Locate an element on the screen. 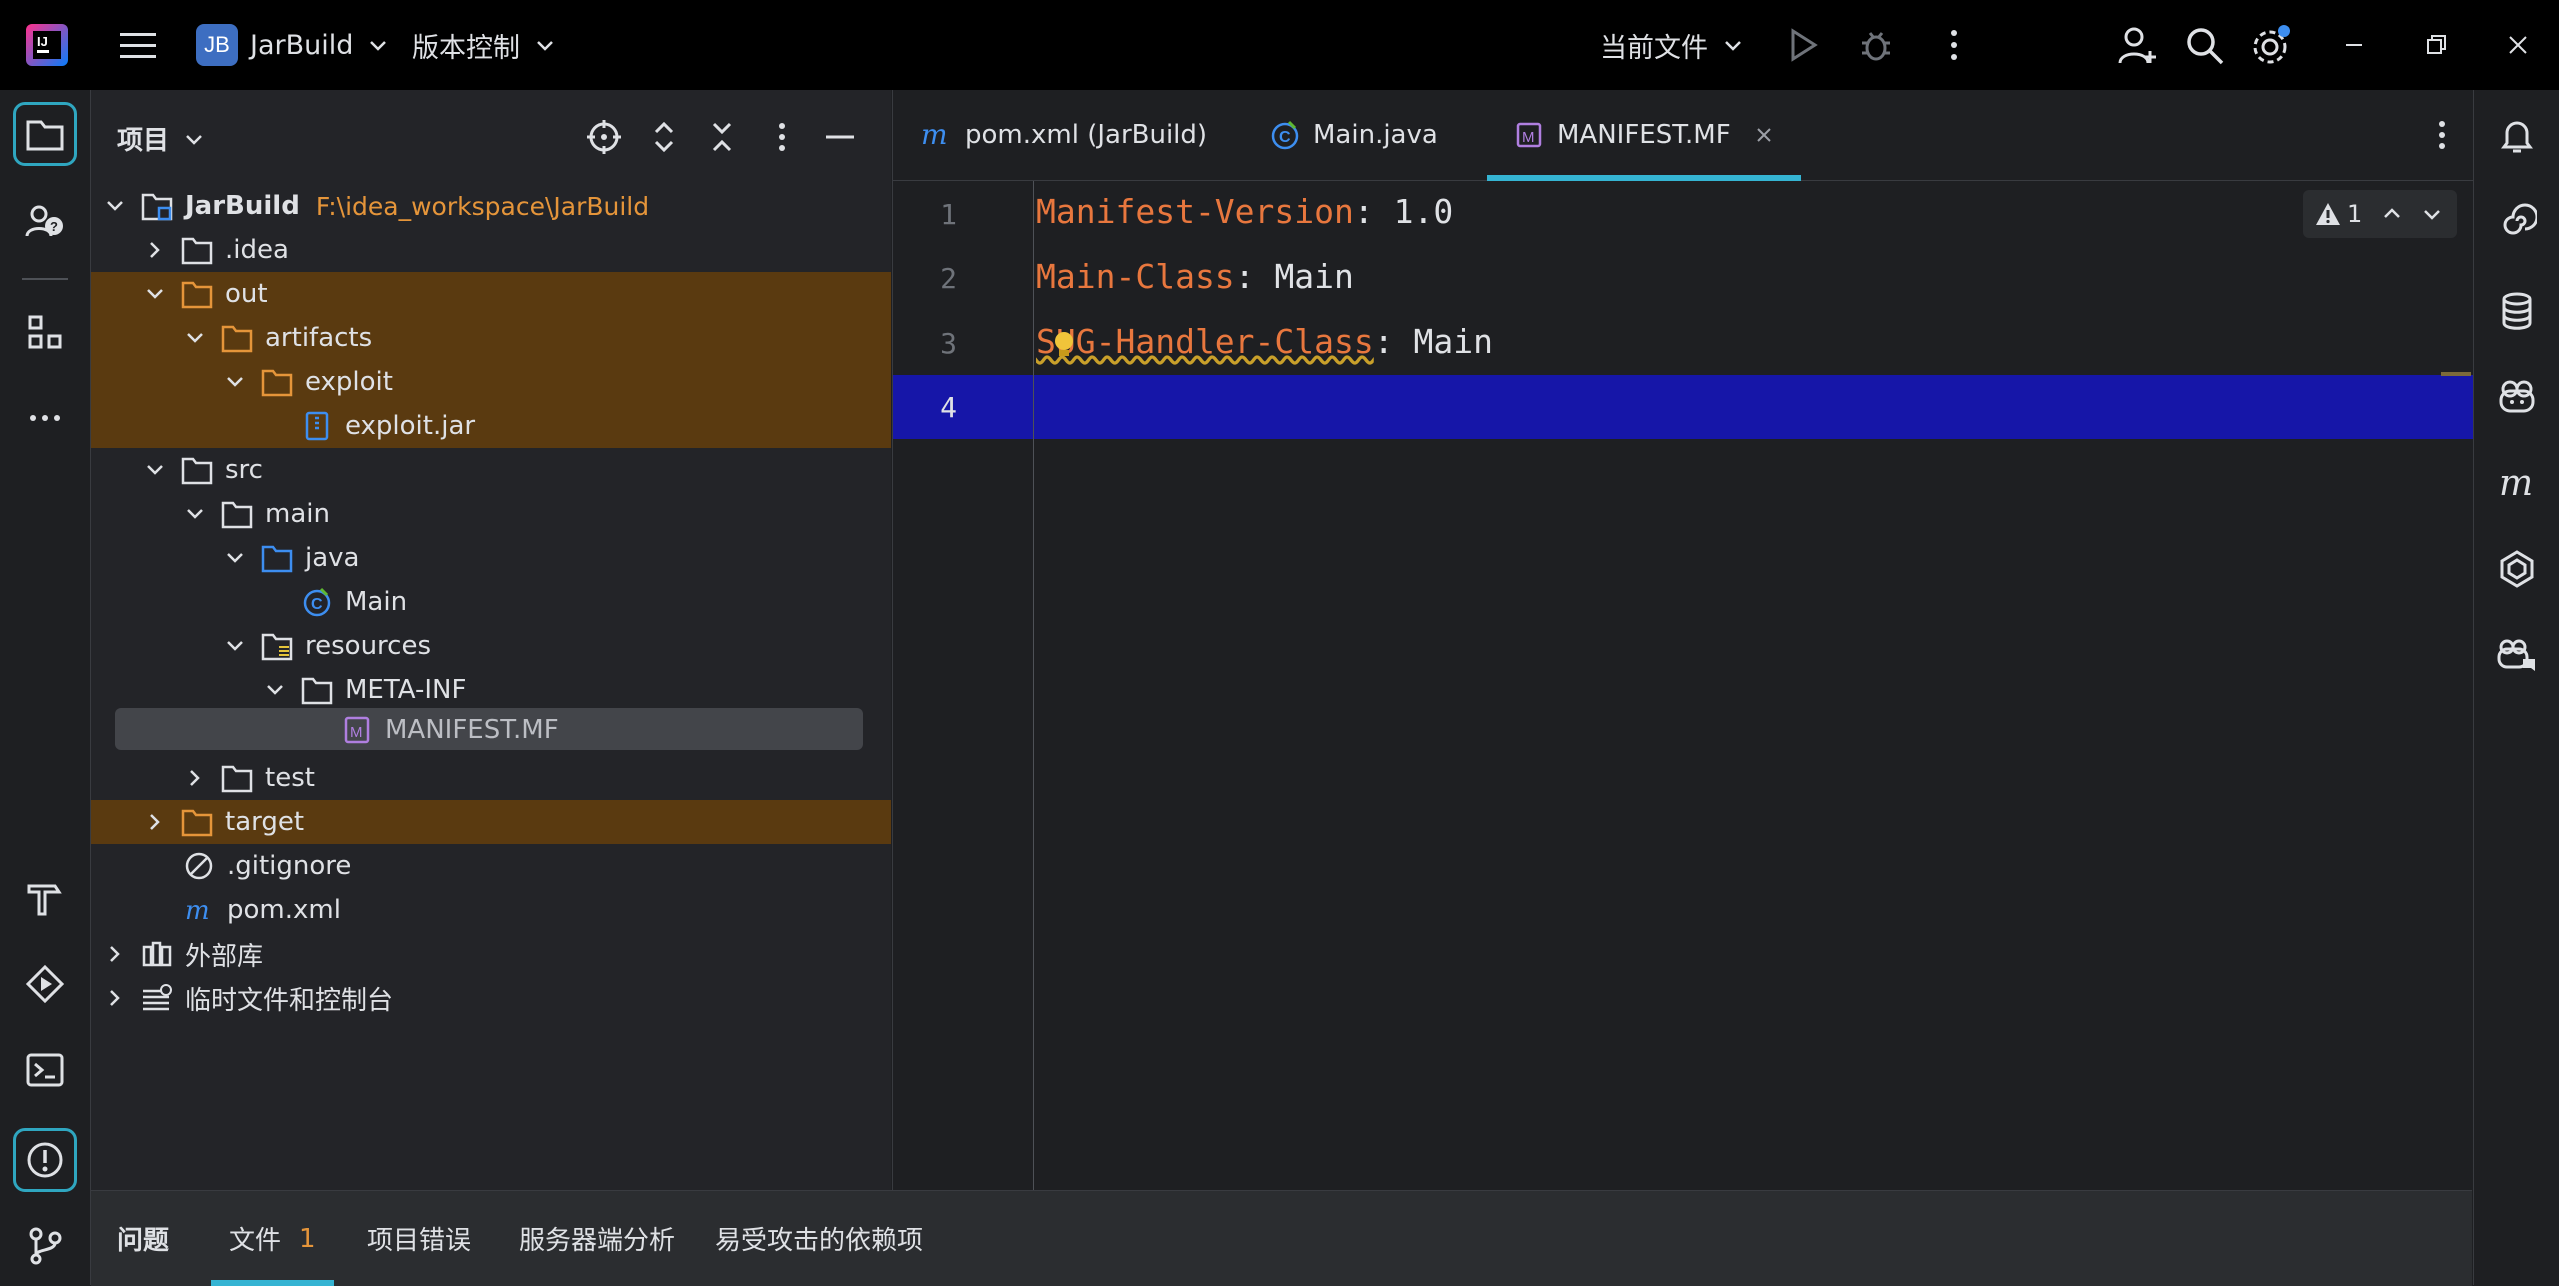 The width and height of the screenshot is (2559, 1286). tab-main-java: C Main.java is located at coordinates (1353, 135).